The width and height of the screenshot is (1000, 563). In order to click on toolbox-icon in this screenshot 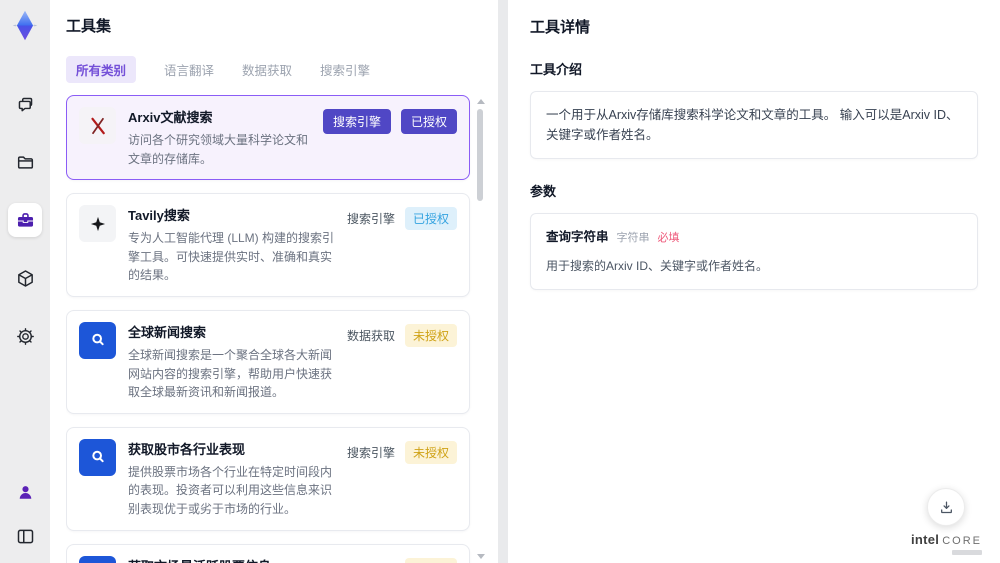, I will do `click(25, 220)`.